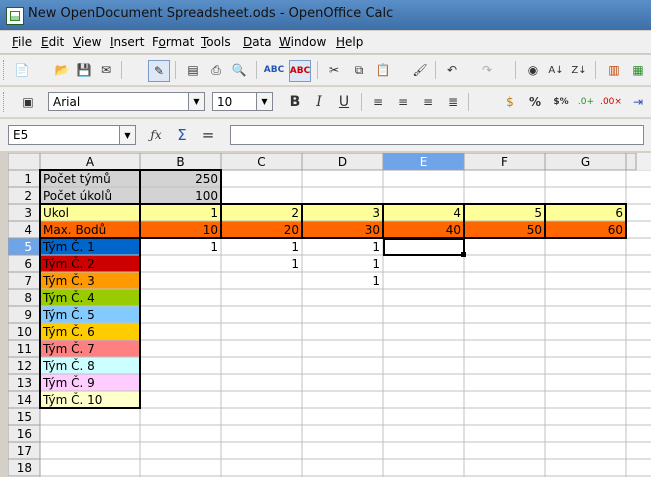  What do you see at coordinates (615, 230) in the screenshot?
I see `cell-text: 60` at bounding box center [615, 230].